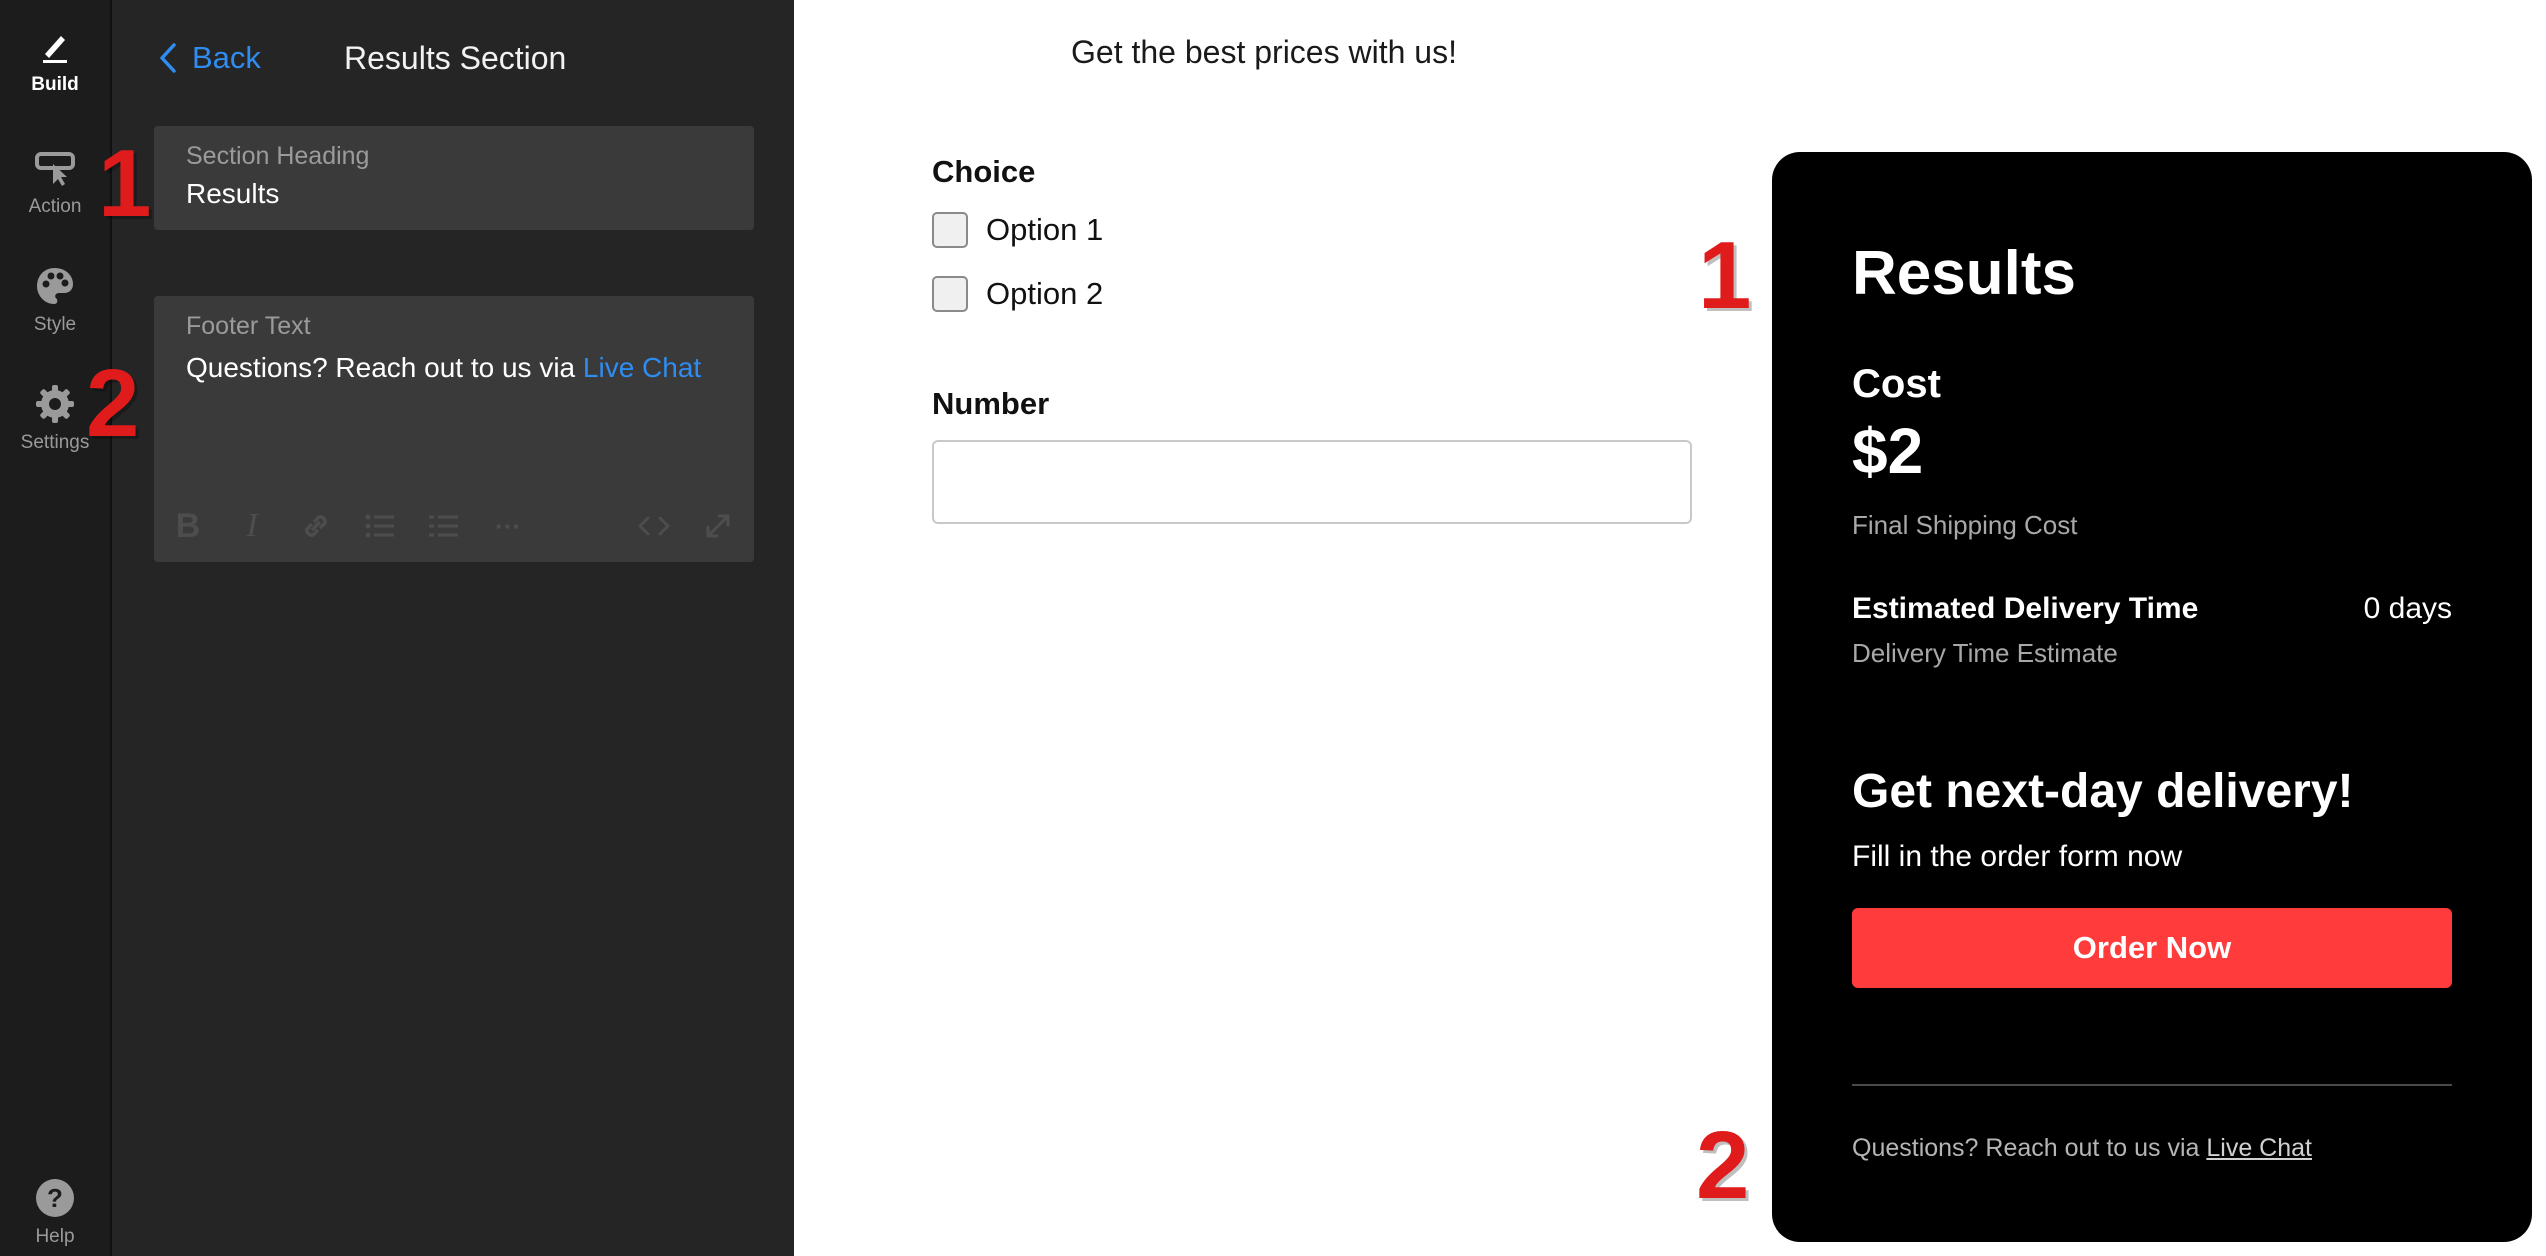  What do you see at coordinates (55, 49) in the screenshot?
I see `pencil-icon` at bounding box center [55, 49].